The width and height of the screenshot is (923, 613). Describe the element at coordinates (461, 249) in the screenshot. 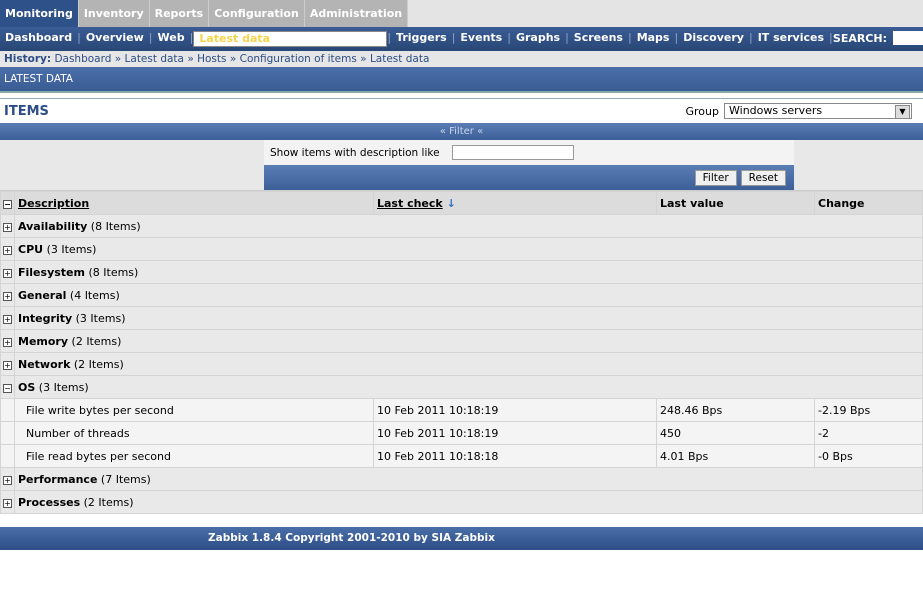

I see `group-row: + CPU (3 Items)` at that location.